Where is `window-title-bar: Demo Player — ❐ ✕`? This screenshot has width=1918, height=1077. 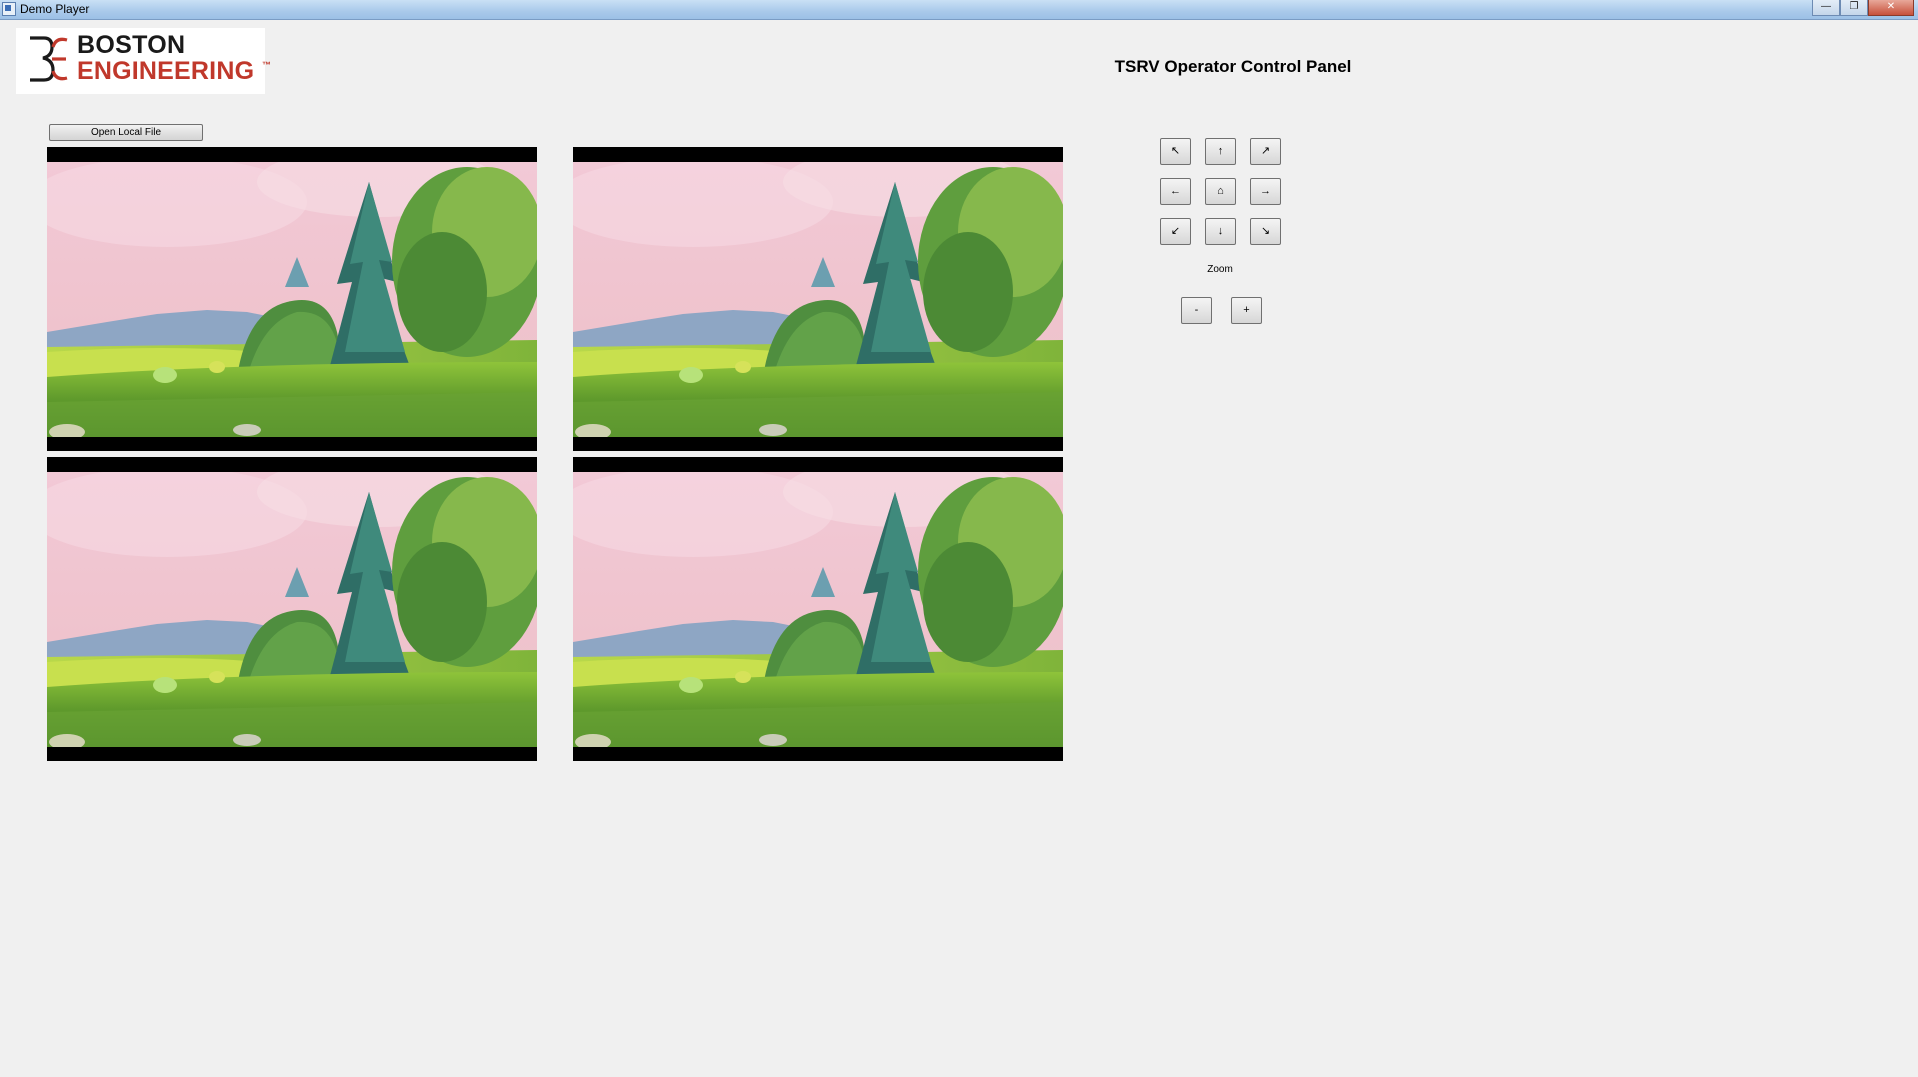
window-title-bar: Demo Player — ❐ ✕ is located at coordinates (959, 10).